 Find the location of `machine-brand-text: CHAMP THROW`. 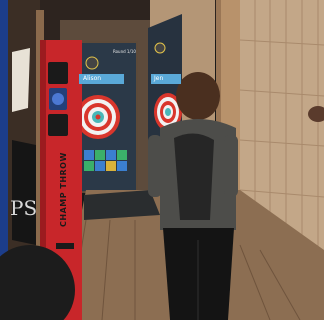

machine-brand-text: CHAMP THROW is located at coordinates (63, 190).